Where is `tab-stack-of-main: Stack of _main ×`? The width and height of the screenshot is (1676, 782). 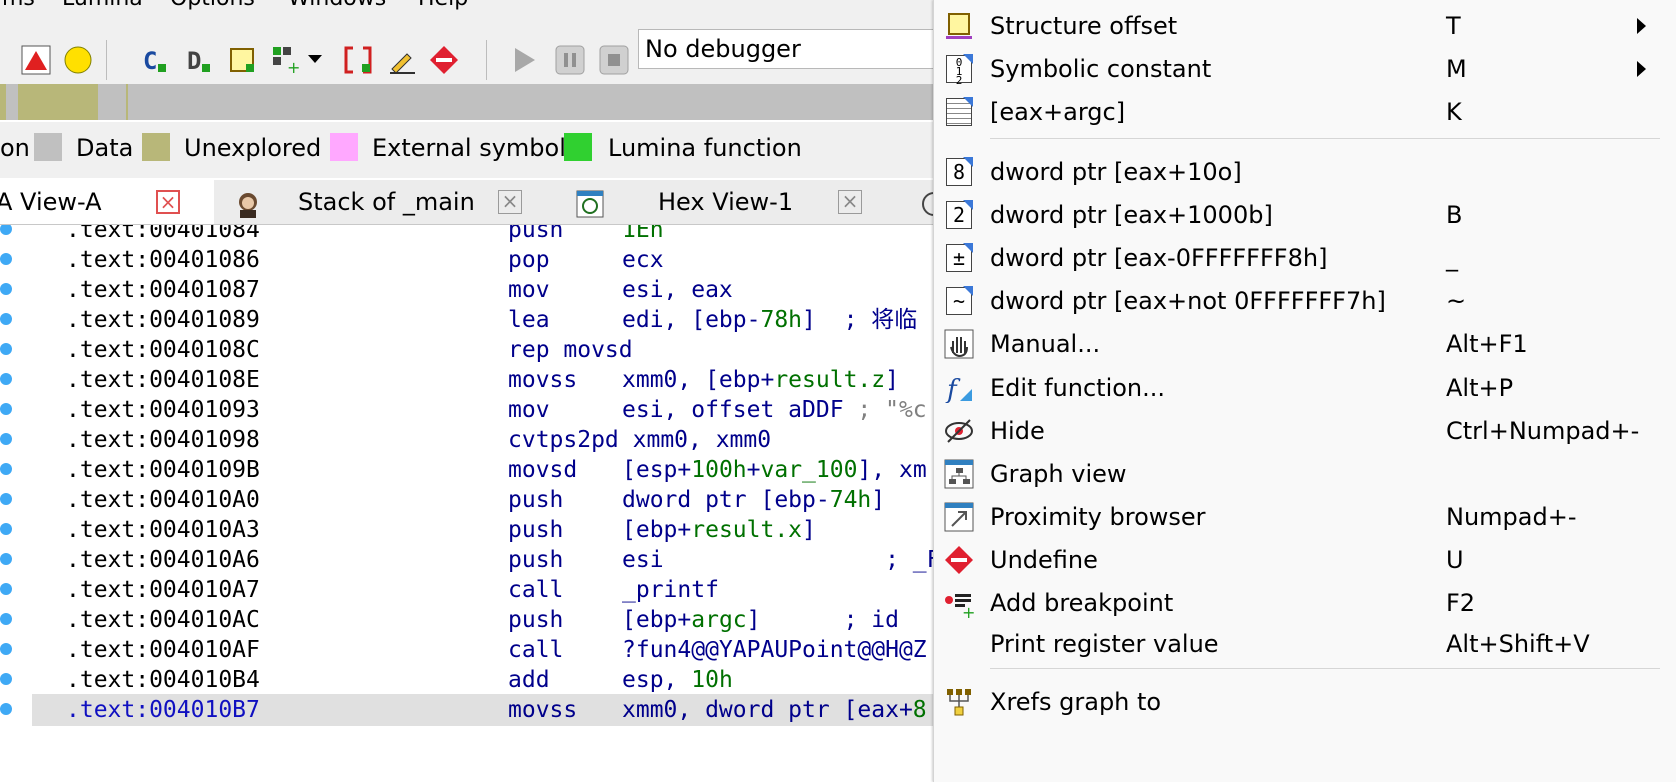
tab-stack-of-main: Stack of _main × is located at coordinates (383, 202).